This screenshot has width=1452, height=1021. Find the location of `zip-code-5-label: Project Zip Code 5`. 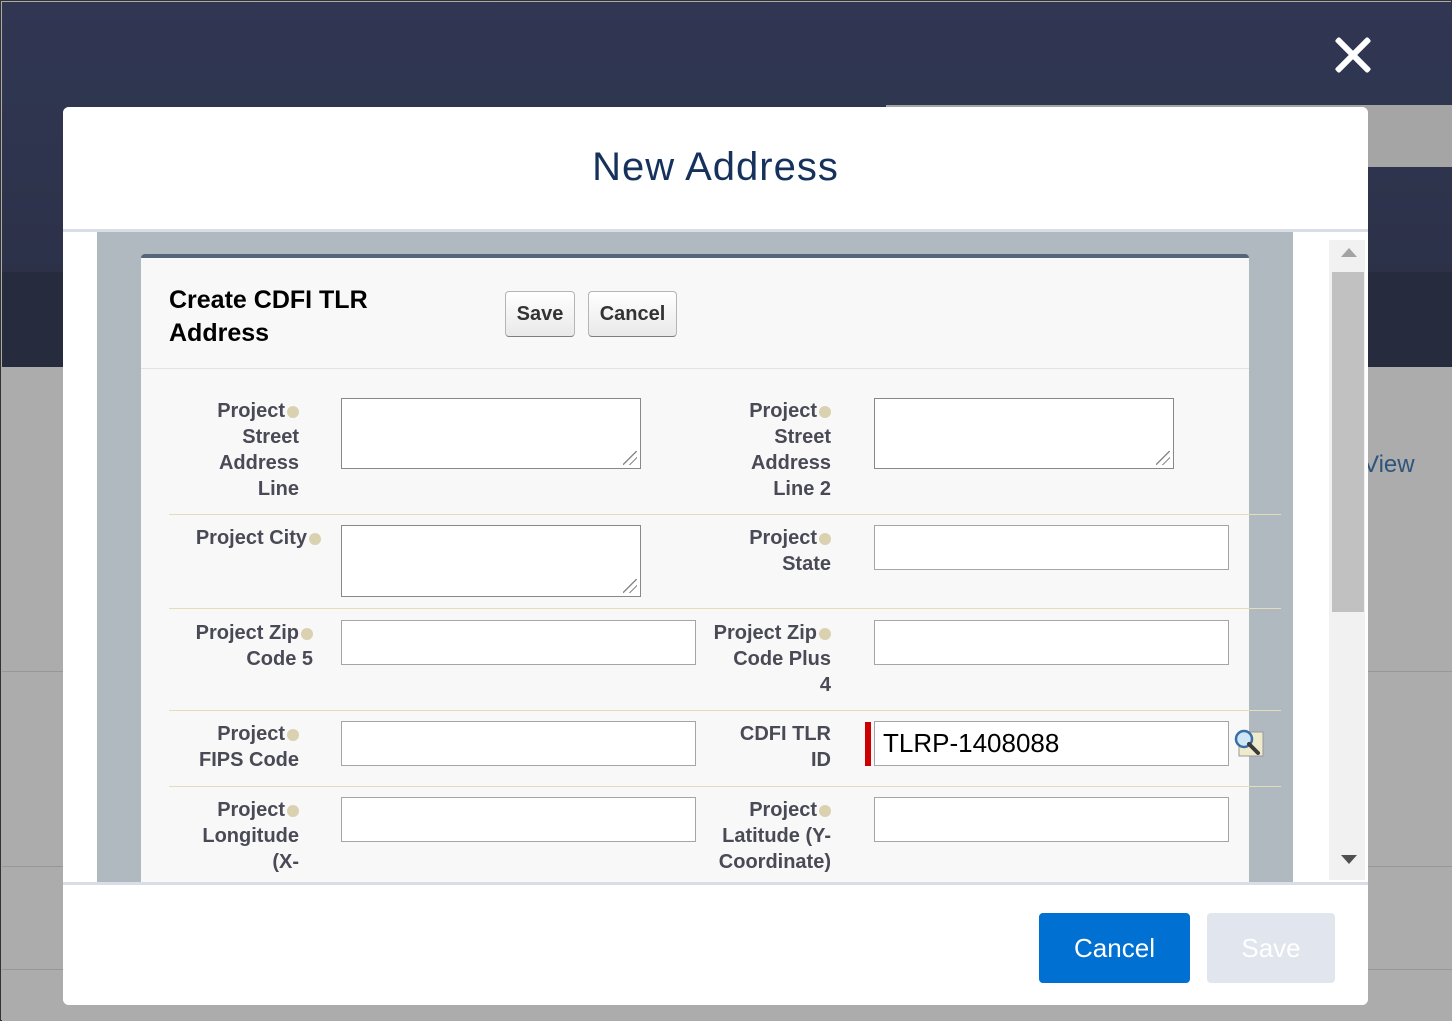

zip-code-5-label: Project Zip Code 5 is located at coordinates (254, 646).